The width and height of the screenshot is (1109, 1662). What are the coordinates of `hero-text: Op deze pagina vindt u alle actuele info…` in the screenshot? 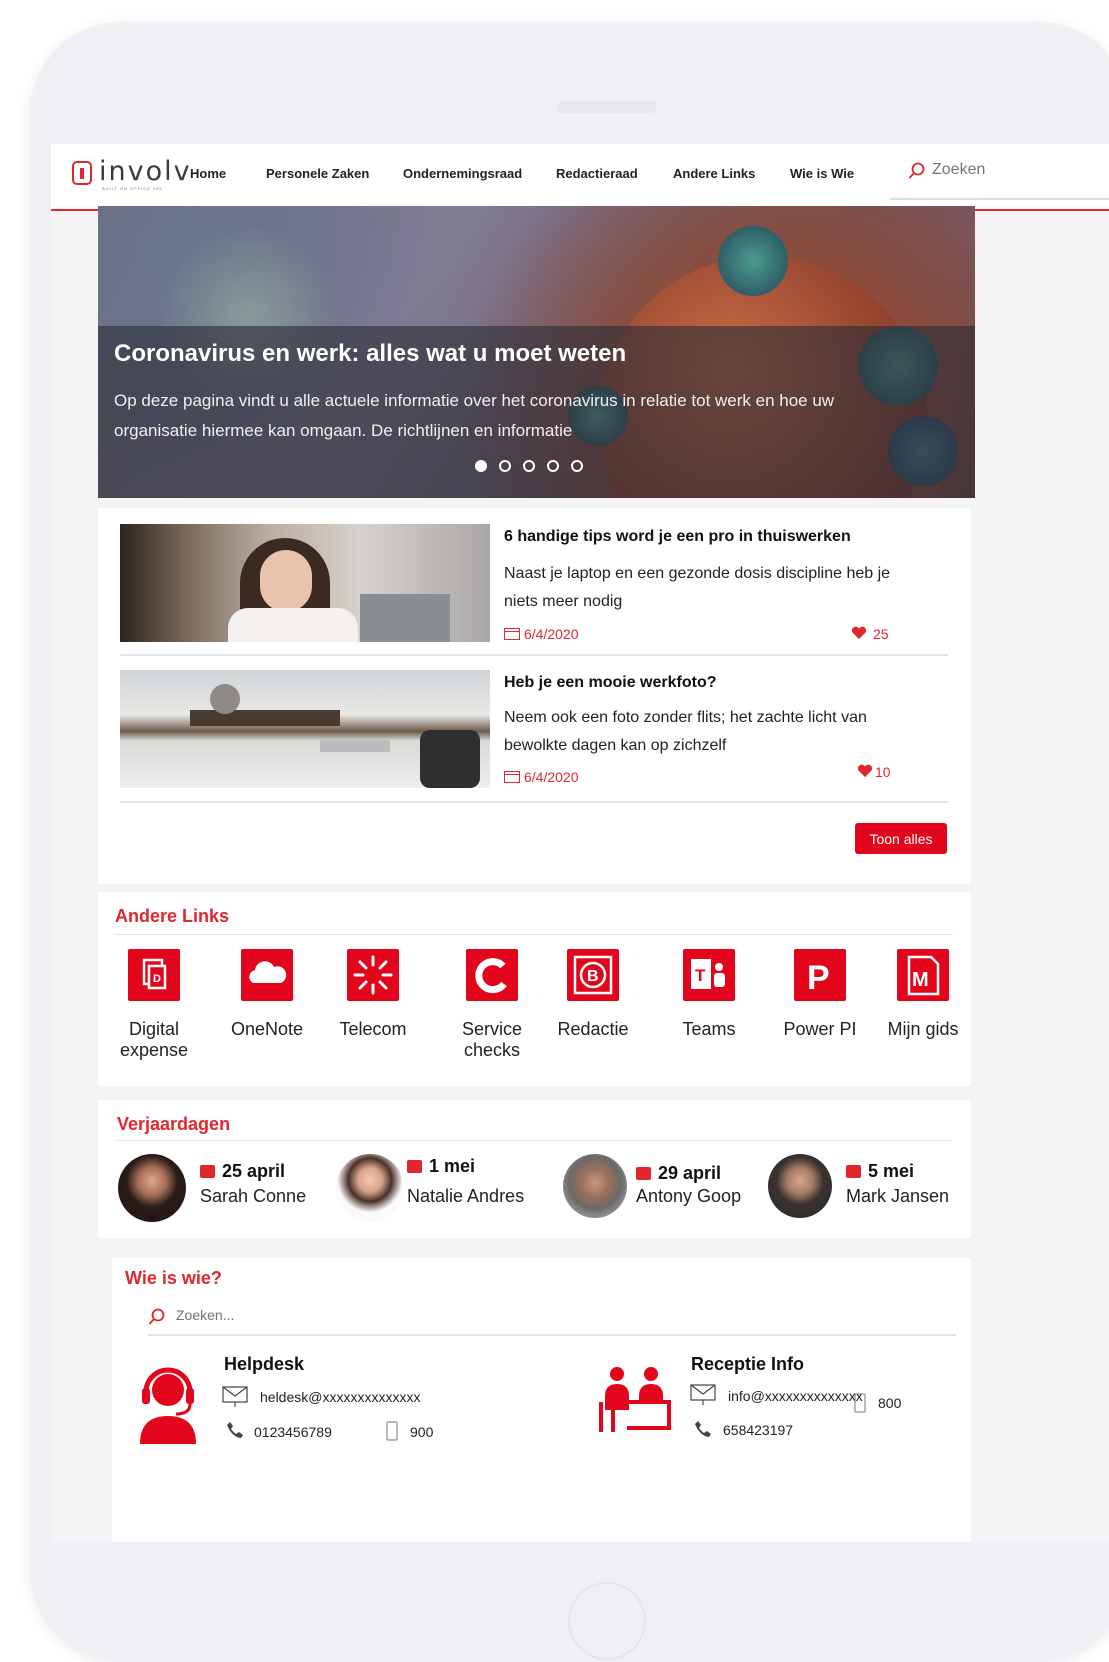 It's located at (474, 415).